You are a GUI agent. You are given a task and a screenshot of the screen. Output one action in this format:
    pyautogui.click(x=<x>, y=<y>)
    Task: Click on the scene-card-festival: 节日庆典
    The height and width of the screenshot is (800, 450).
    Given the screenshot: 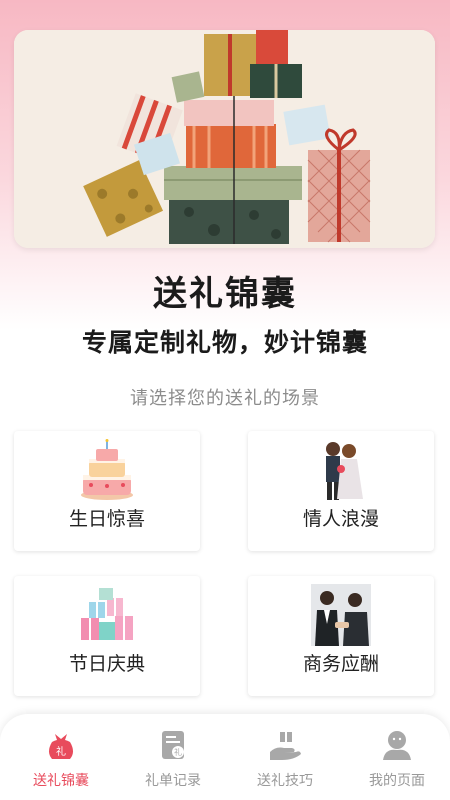 What is the action you would take?
    pyautogui.click(x=107, y=636)
    